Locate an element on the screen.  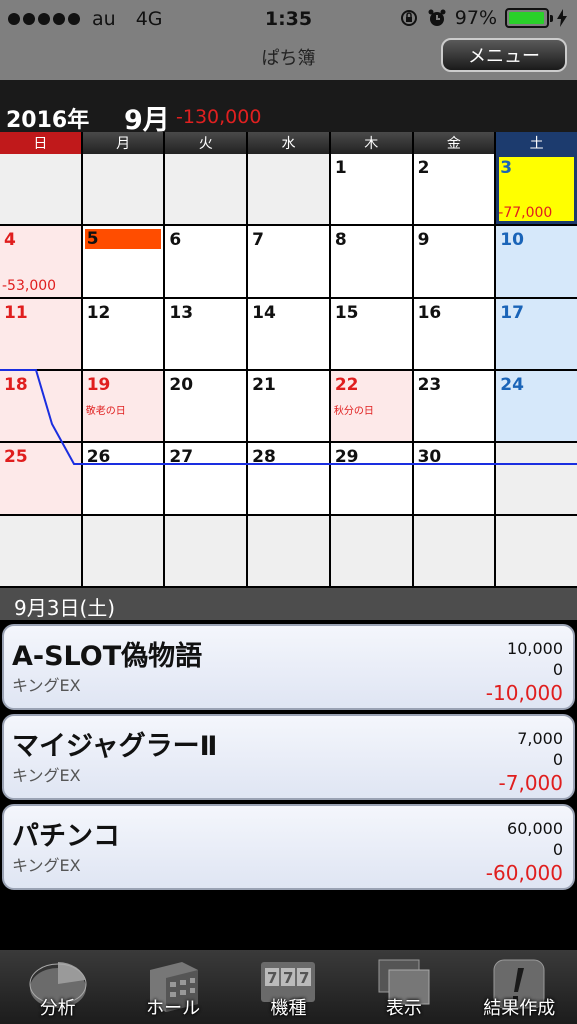
calendar-day-22: 22 秋分の日 is located at coordinates (371, 406).